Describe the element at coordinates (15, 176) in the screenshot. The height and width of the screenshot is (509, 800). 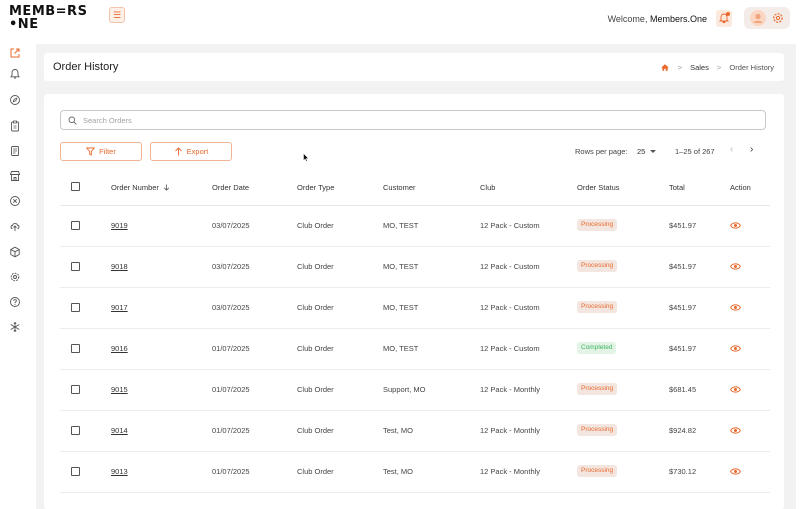
I see `store-icon` at that location.